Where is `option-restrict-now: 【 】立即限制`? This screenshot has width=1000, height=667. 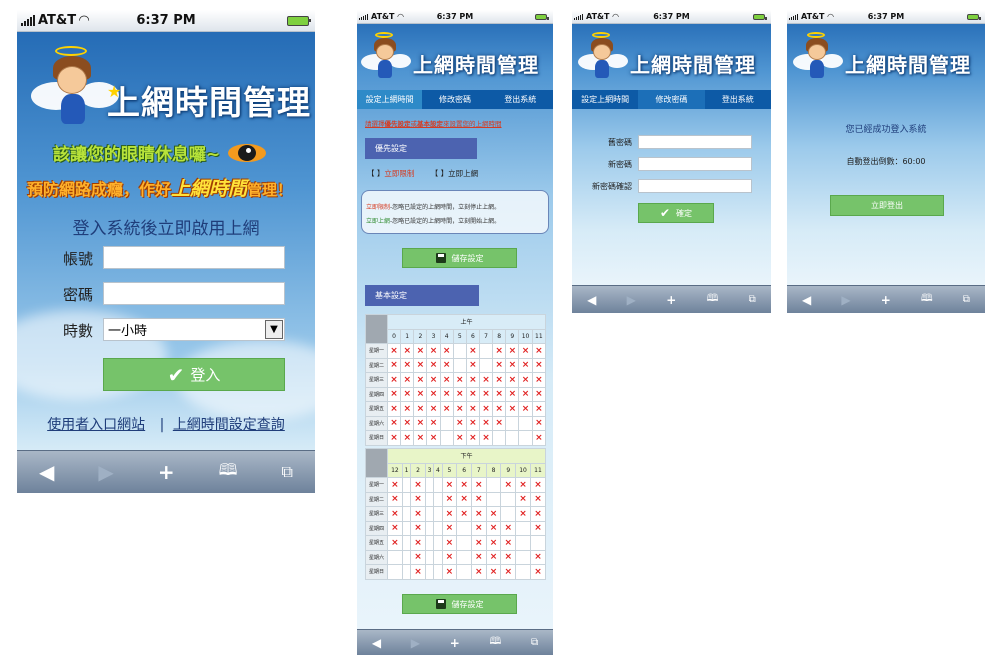
option-restrict-now: 【 】立即限制 is located at coordinates (390, 173).